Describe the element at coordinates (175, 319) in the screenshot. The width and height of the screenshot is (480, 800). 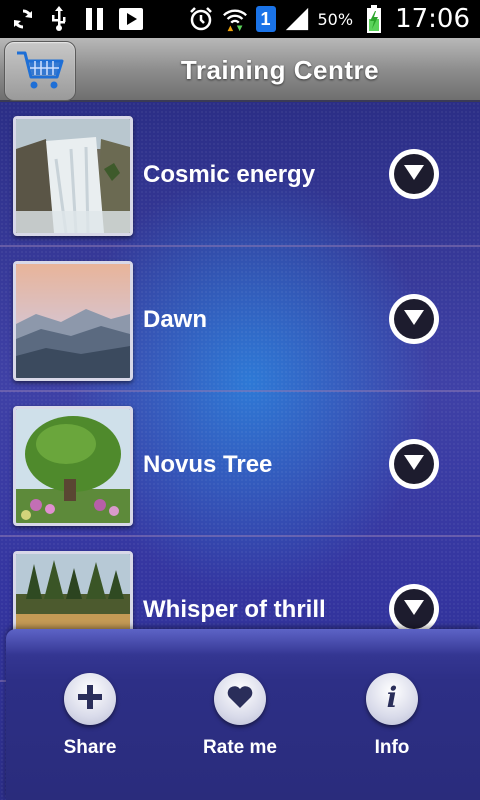
I see `item-title: Dawn` at that location.